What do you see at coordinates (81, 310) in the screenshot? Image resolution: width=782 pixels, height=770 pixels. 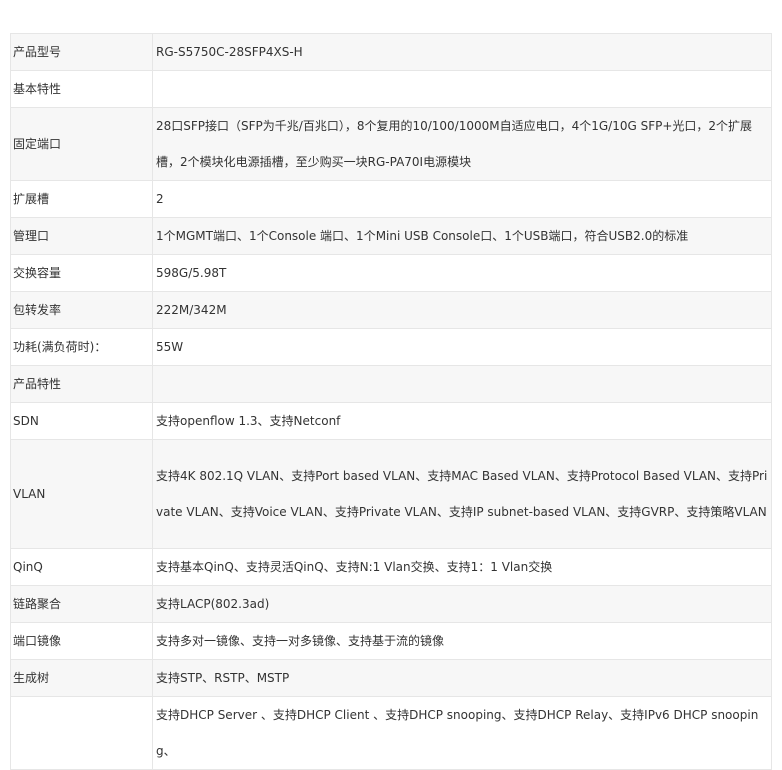 I see `row-label: 包转发率` at bounding box center [81, 310].